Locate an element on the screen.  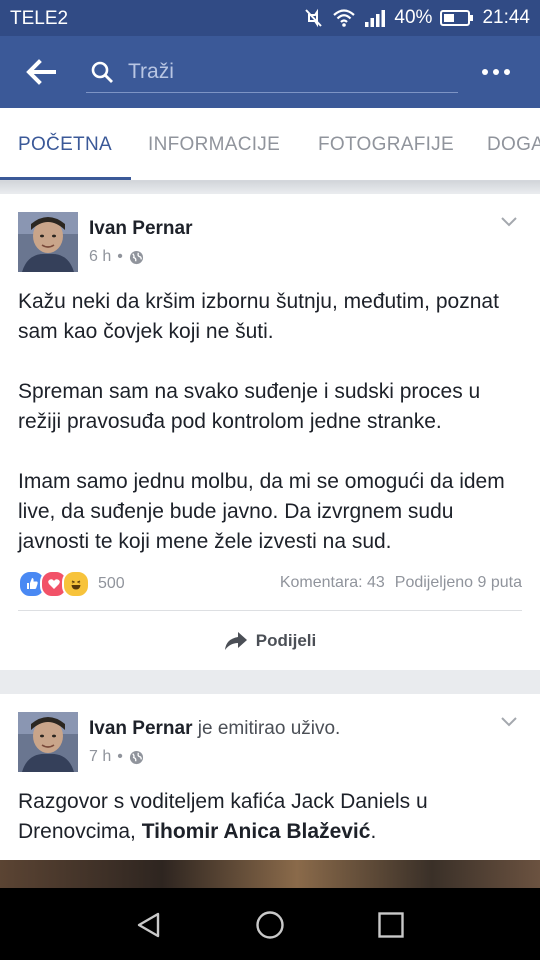
status-icons: 40% 21:44 is located at coordinates (416, 18).